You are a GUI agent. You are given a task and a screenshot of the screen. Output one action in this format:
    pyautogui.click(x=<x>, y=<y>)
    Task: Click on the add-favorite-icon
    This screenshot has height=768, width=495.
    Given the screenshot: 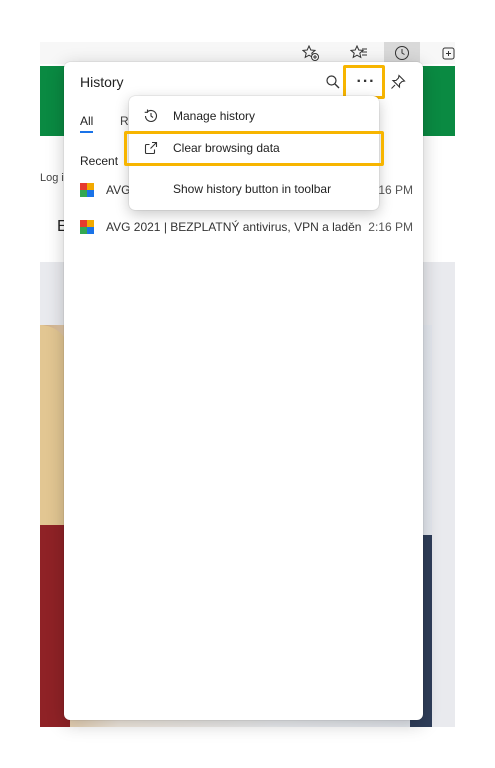 What is the action you would take?
    pyautogui.click(x=311, y=53)
    